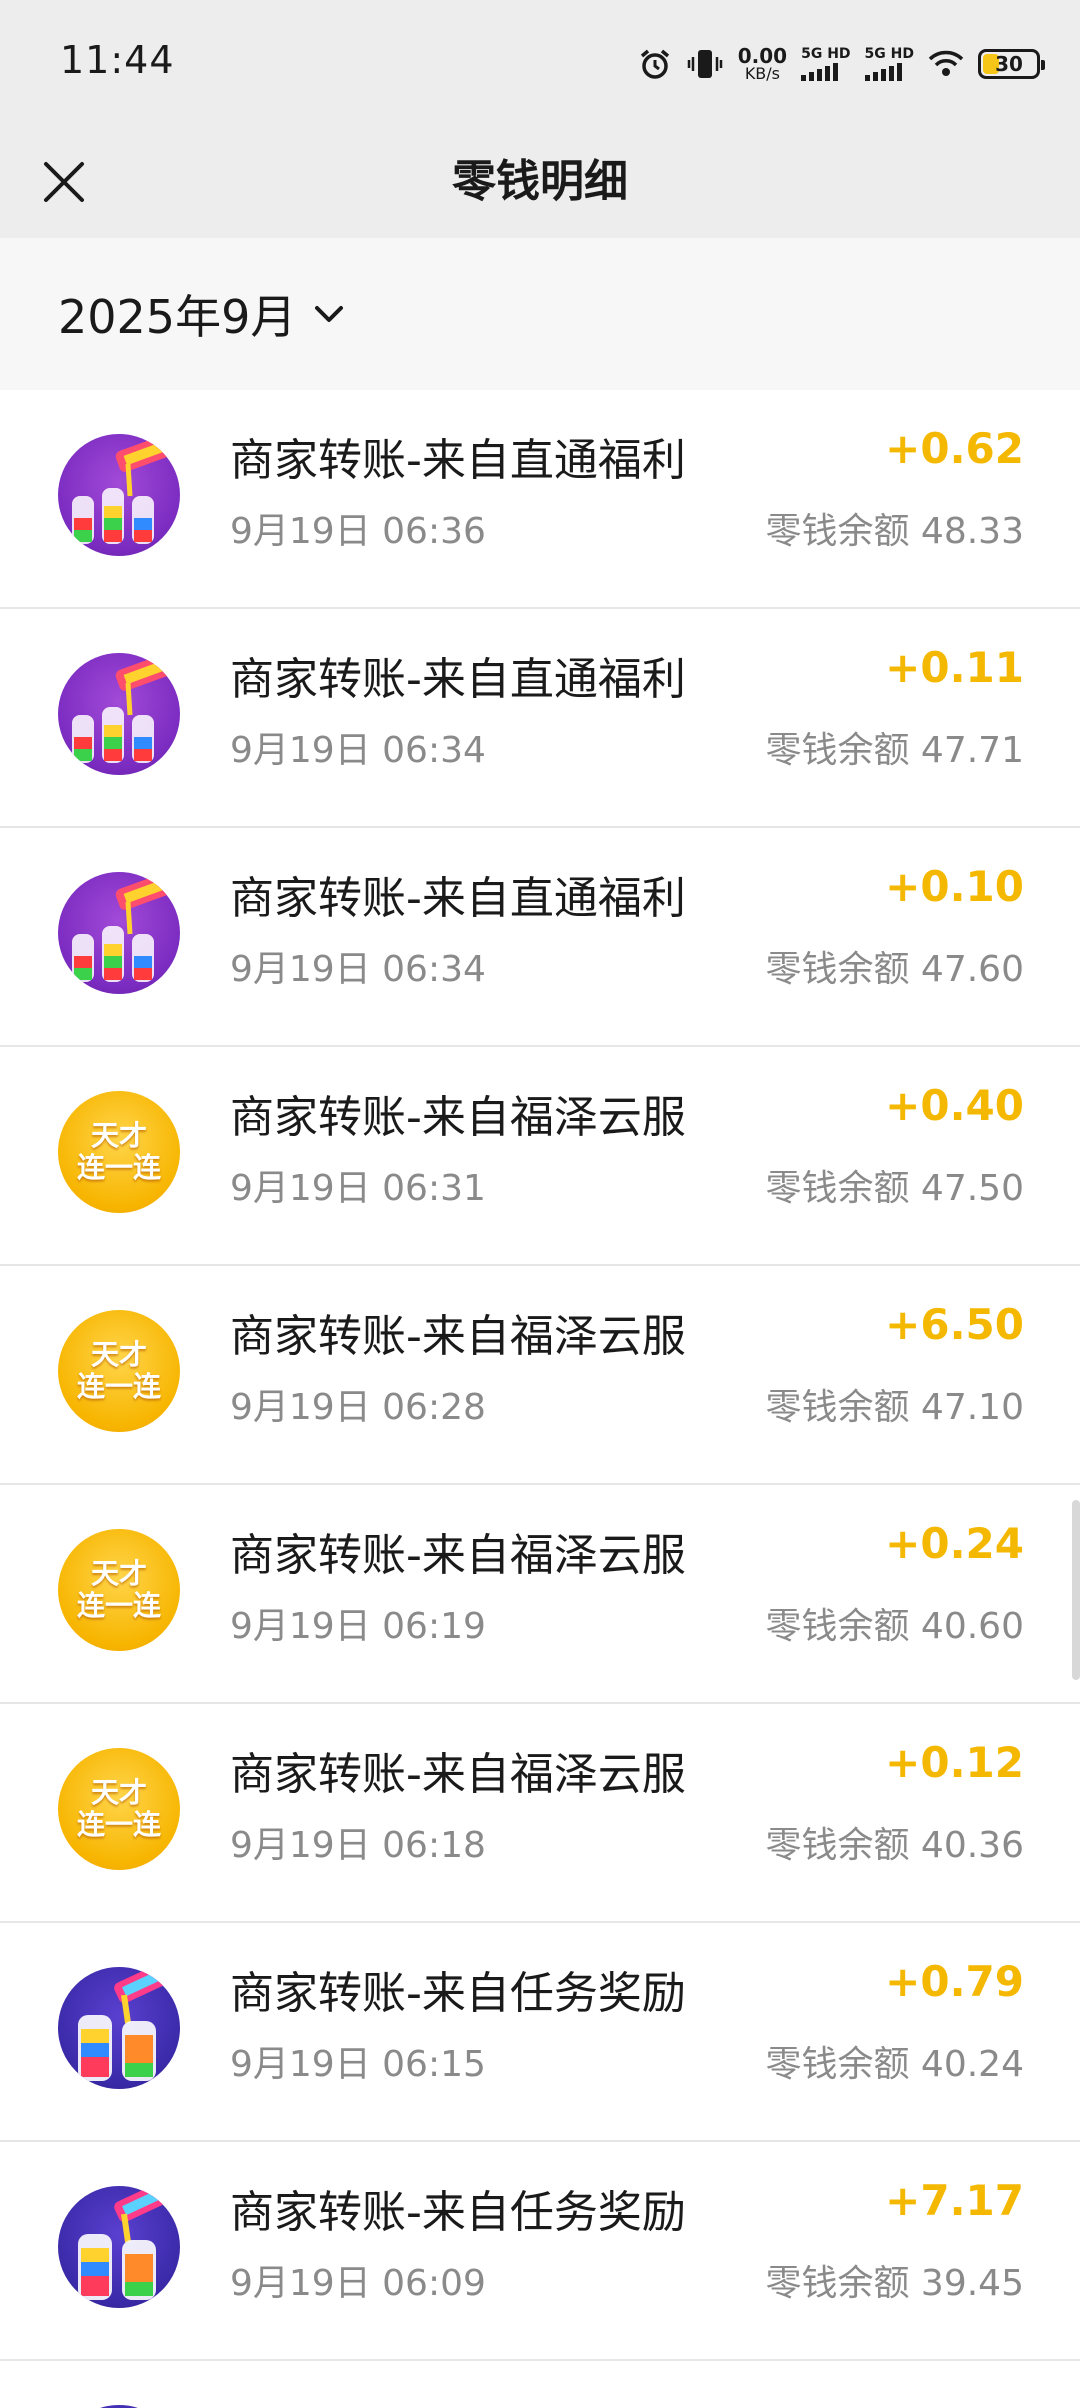 This screenshot has height=2408, width=1080. I want to click on transaction-time: 9月19日 06:18, so click(358, 1845).